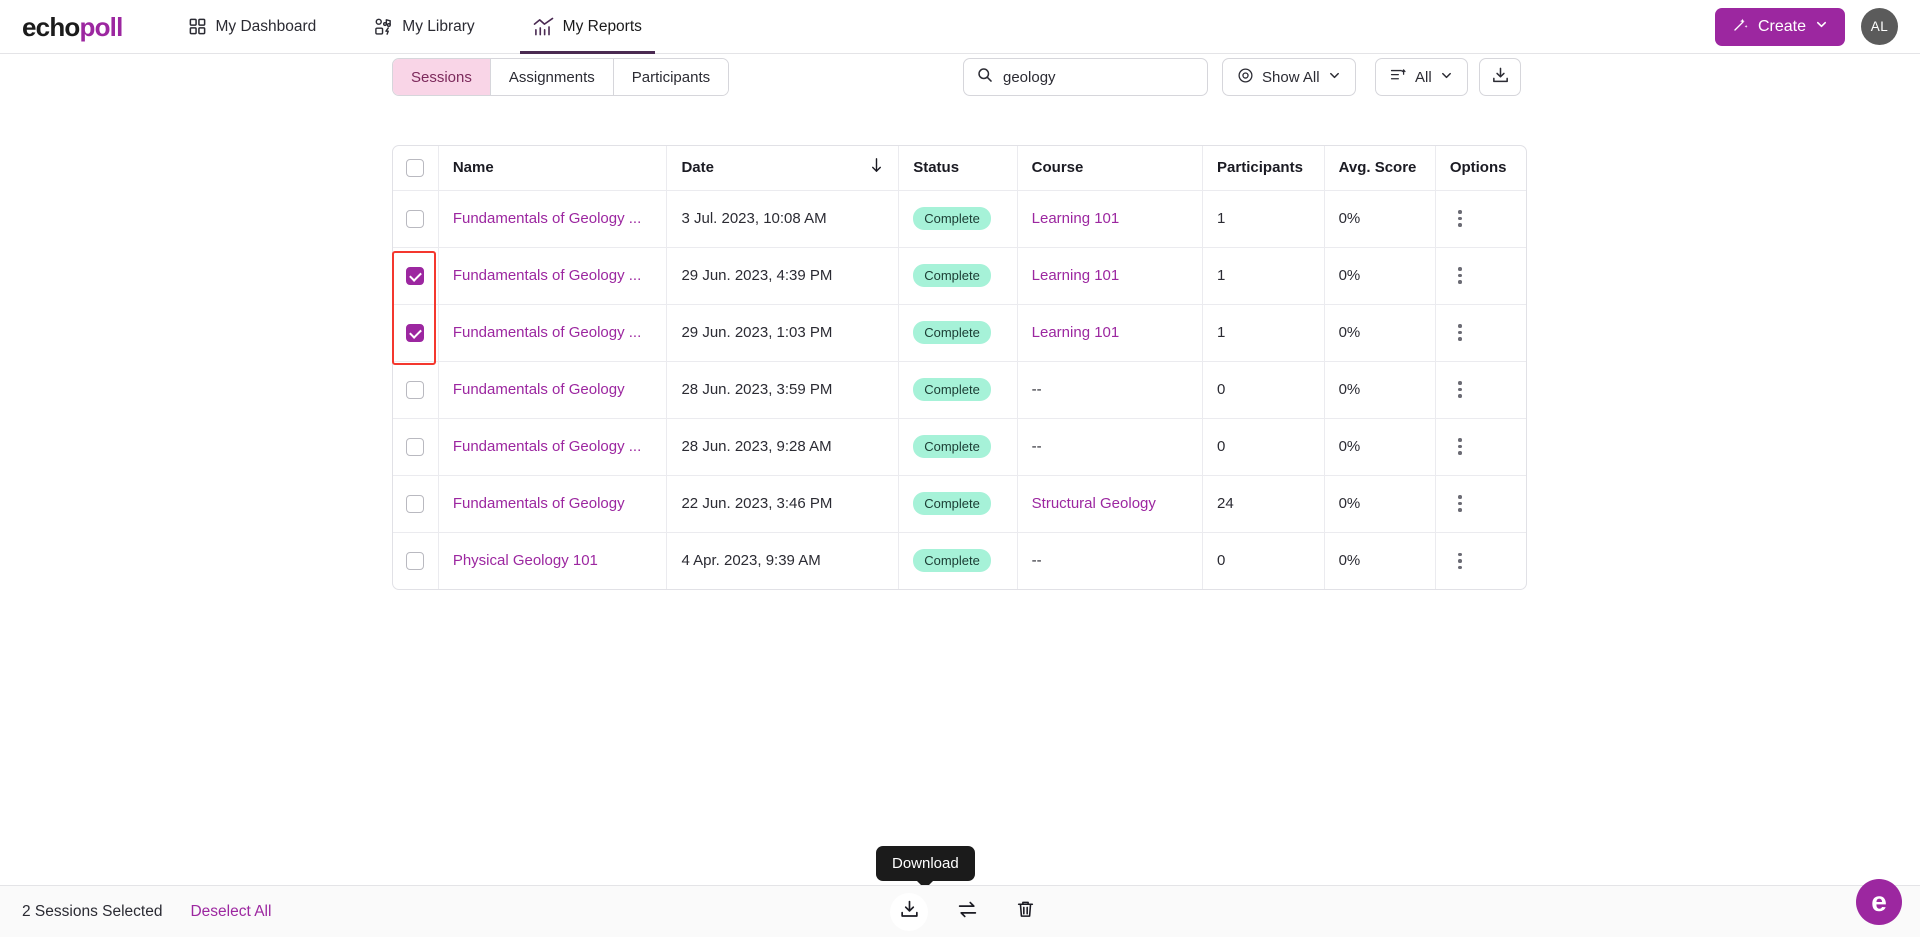 The image size is (1920, 937). What do you see at coordinates (1879, 902) in the screenshot?
I see `help-assistant-button: e` at bounding box center [1879, 902].